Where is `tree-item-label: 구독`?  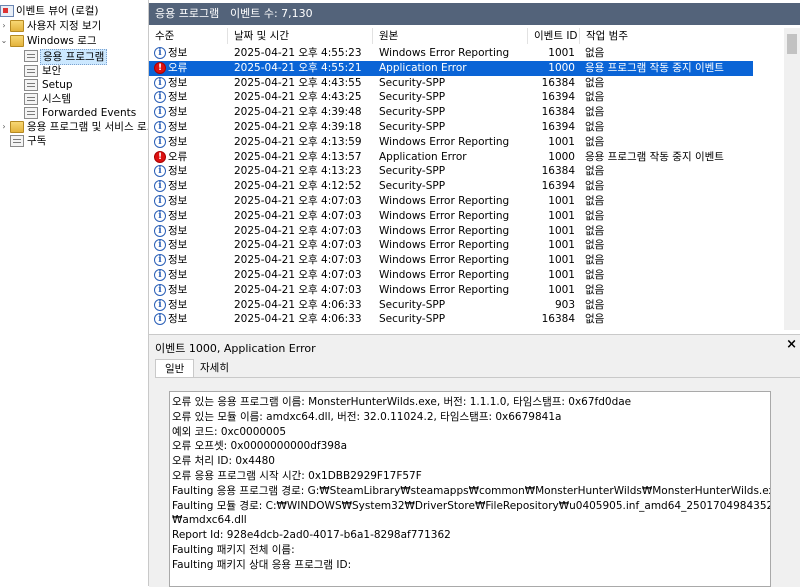 tree-item-label: 구독 is located at coordinates (37, 141).